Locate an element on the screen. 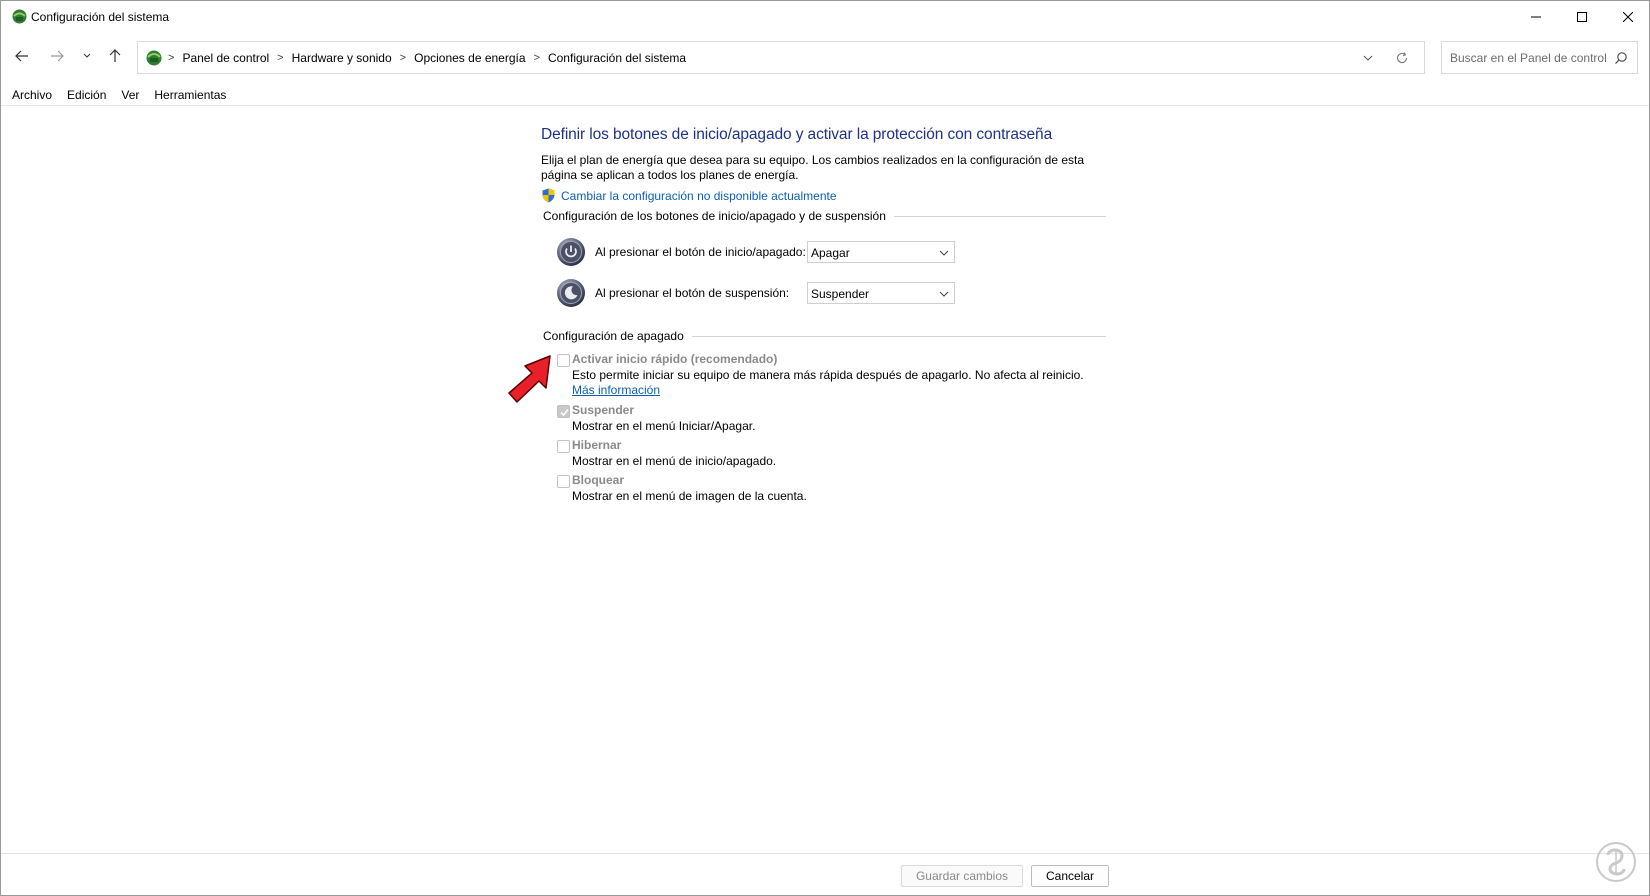 The image size is (1650, 896). footer-divider is located at coordinates (825, 853).